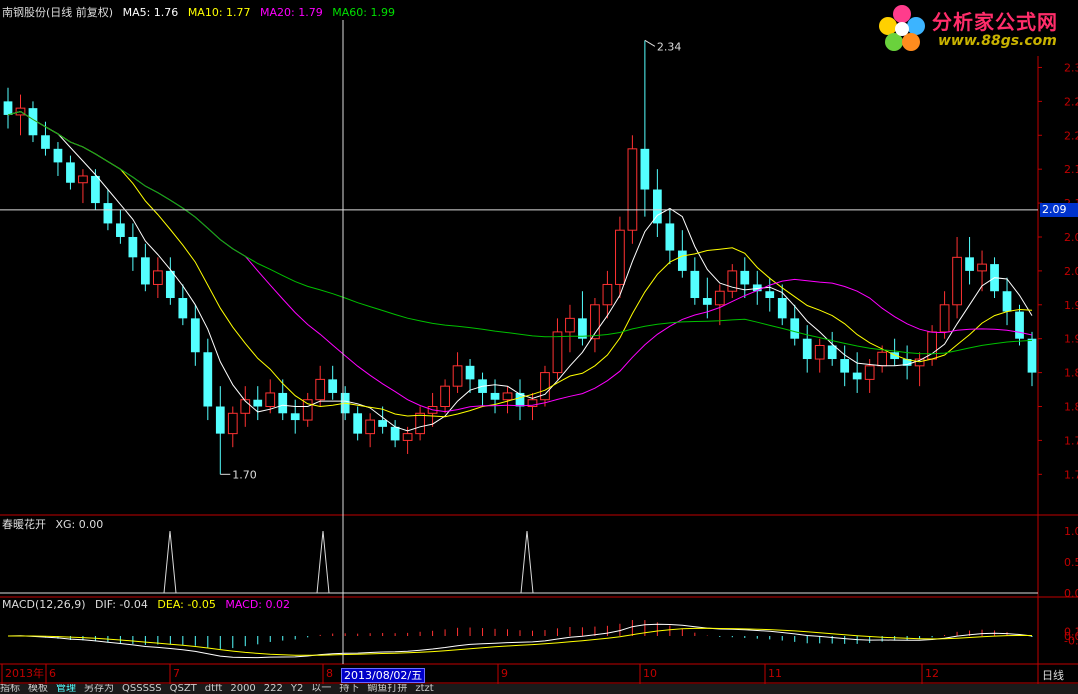  Describe the element at coordinates (650, 673) in the screenshot. I see `date-tick-label: 10` at that location.